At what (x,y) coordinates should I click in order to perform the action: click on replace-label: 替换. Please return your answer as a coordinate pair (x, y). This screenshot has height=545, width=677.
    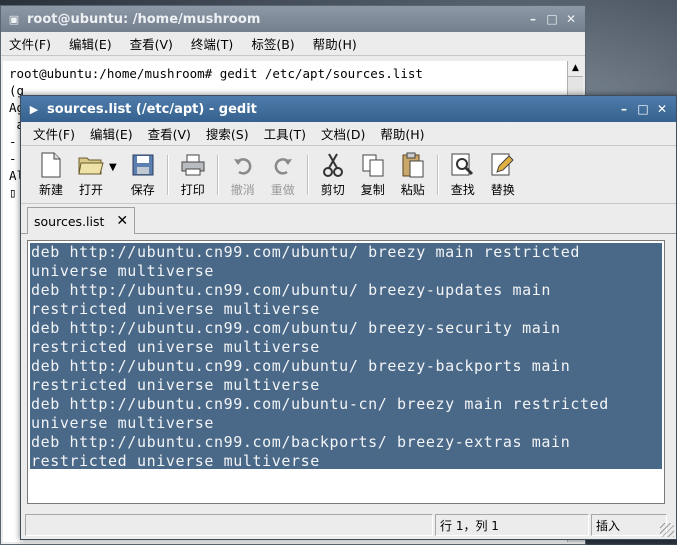
    Looking at the image, I should click on (502, 189).